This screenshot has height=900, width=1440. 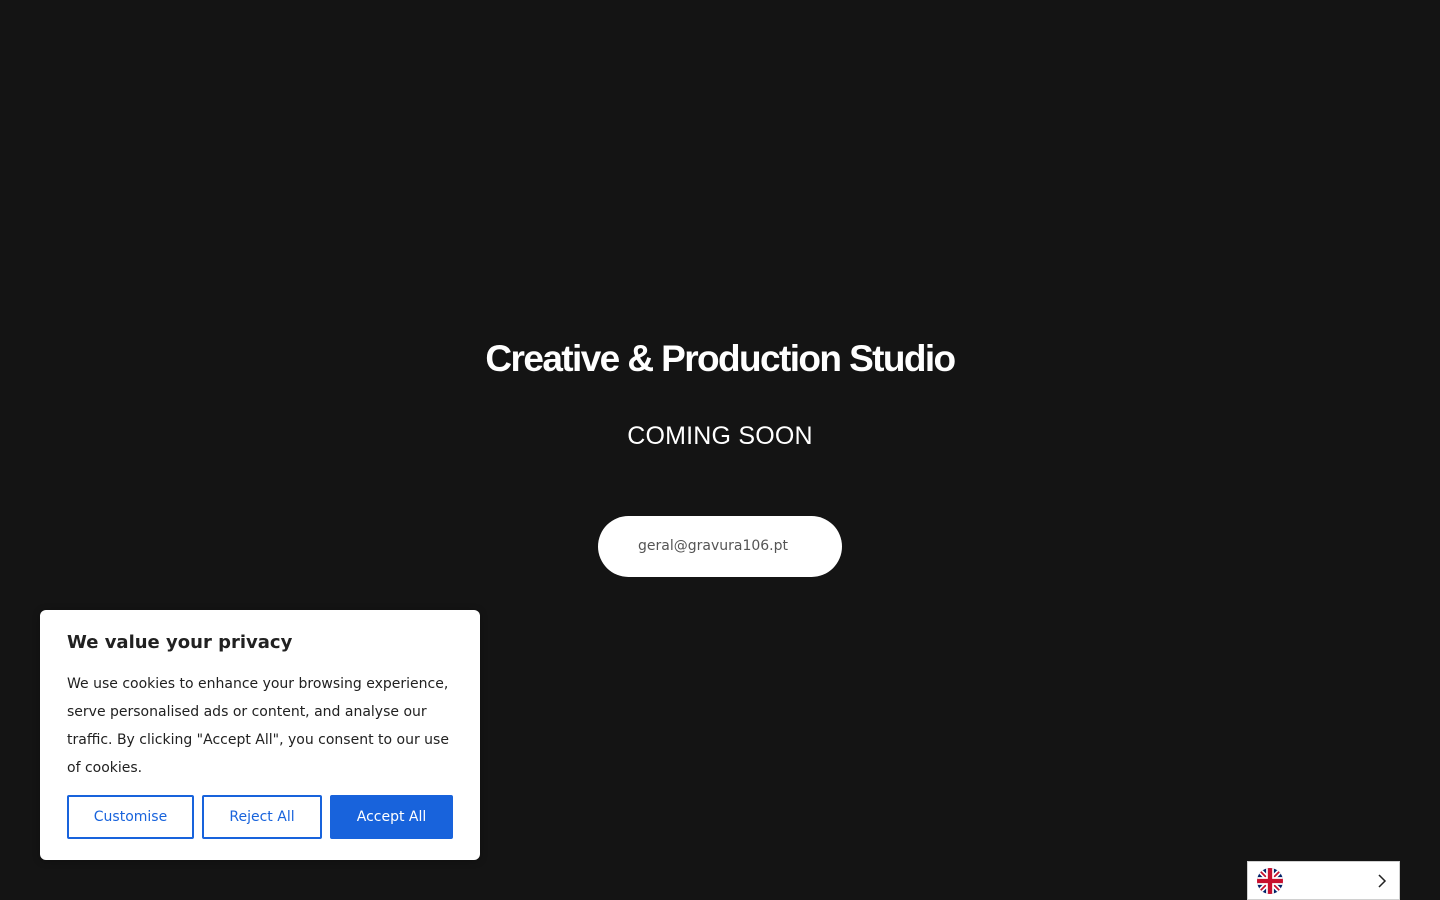 What do you see at coordinates (1270, 881) in the screenshot?
I see `uk-flag-icon` at bounding box center [1270, 881].